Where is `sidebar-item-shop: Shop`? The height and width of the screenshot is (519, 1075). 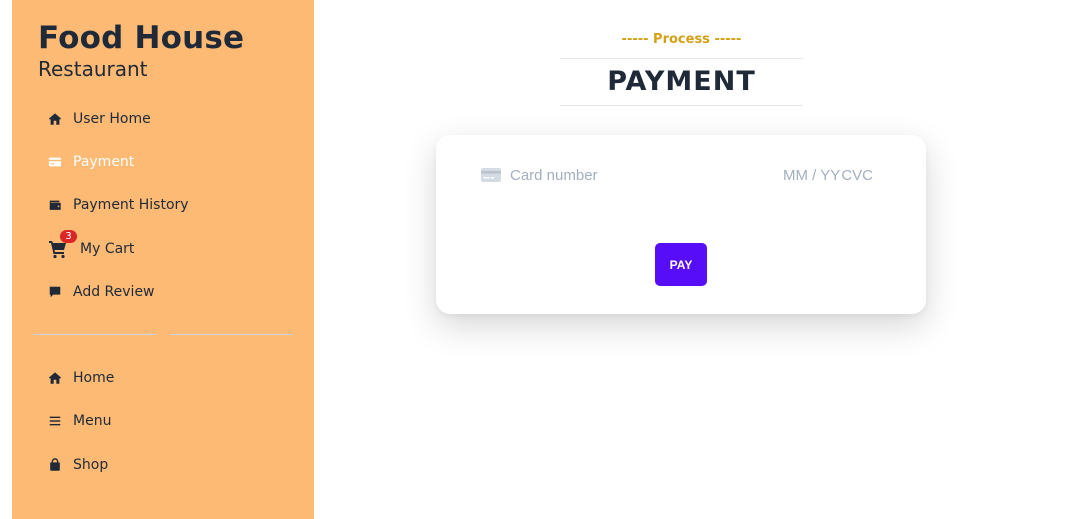 sidebar-item-shop: Shop is located at coordinates (78, 465).